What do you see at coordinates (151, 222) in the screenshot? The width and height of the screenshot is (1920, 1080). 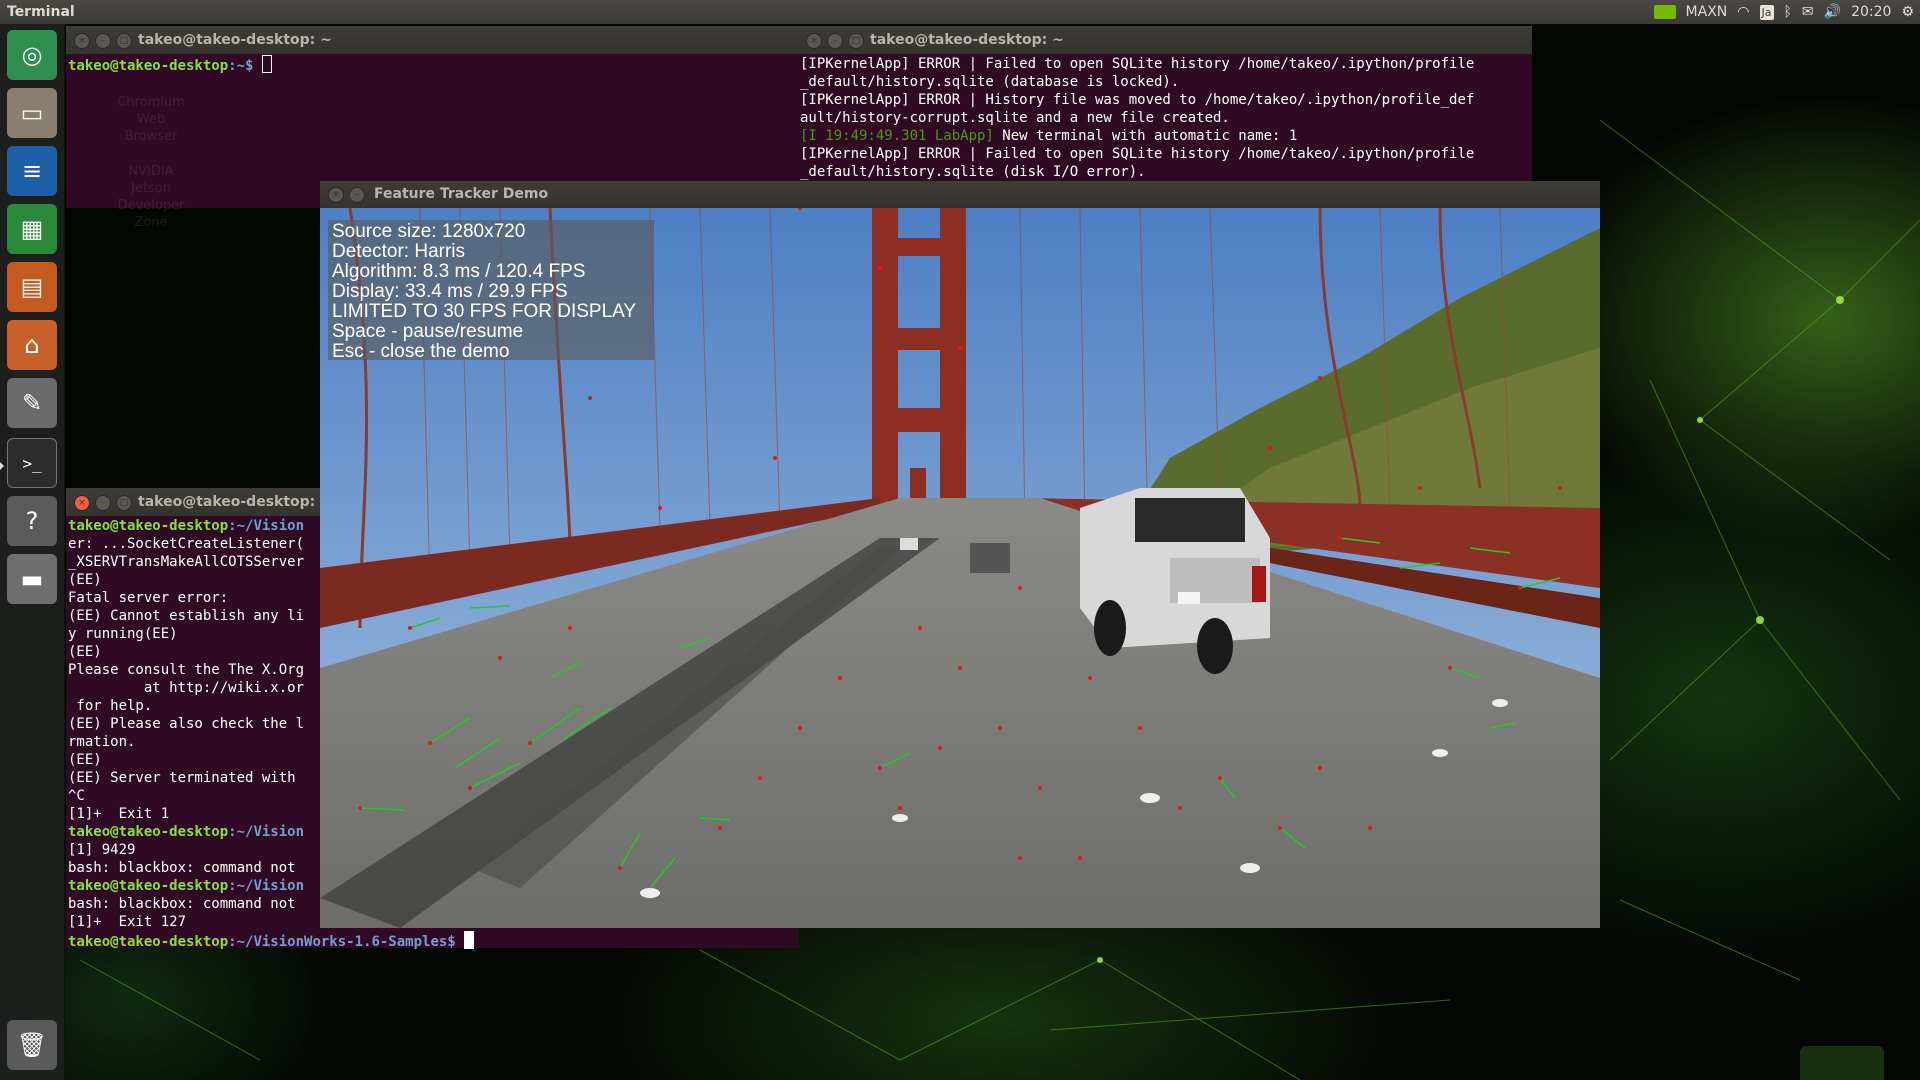 I see `ghost-label: Zone` at bounding box center [151, 222].